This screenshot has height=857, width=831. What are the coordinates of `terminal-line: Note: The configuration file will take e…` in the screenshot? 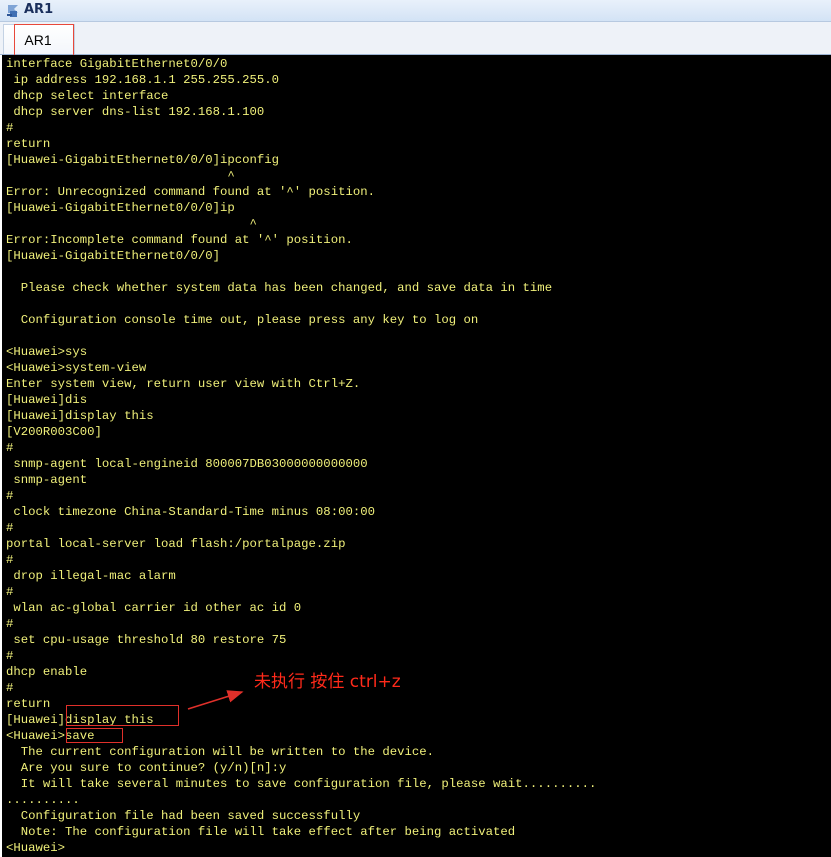 It's located at (261, 832).